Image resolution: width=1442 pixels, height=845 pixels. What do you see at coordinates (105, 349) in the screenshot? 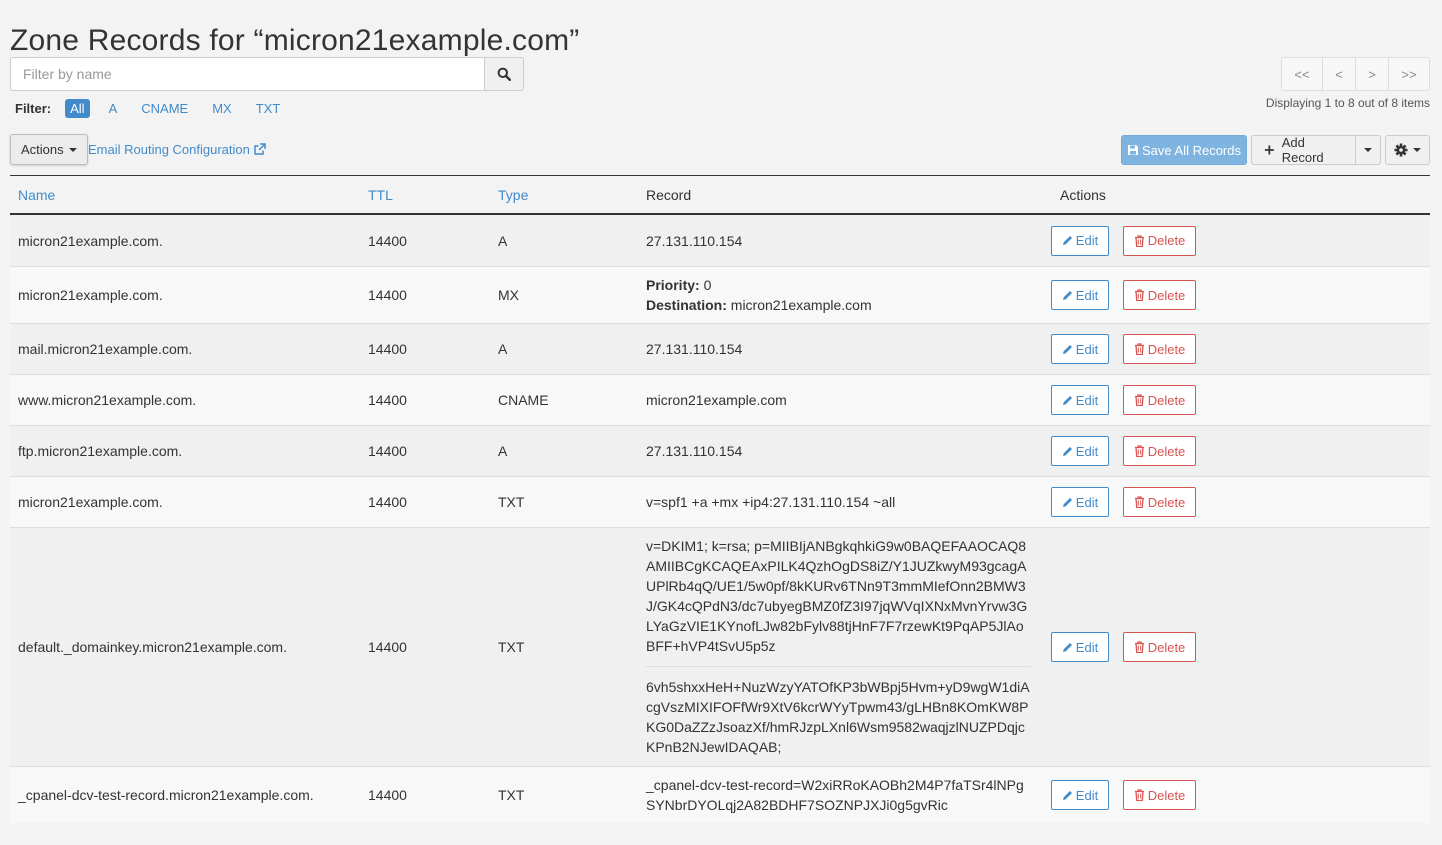
I see `record-name: mail.micron21example.com.` at bounding box center [105, 349].